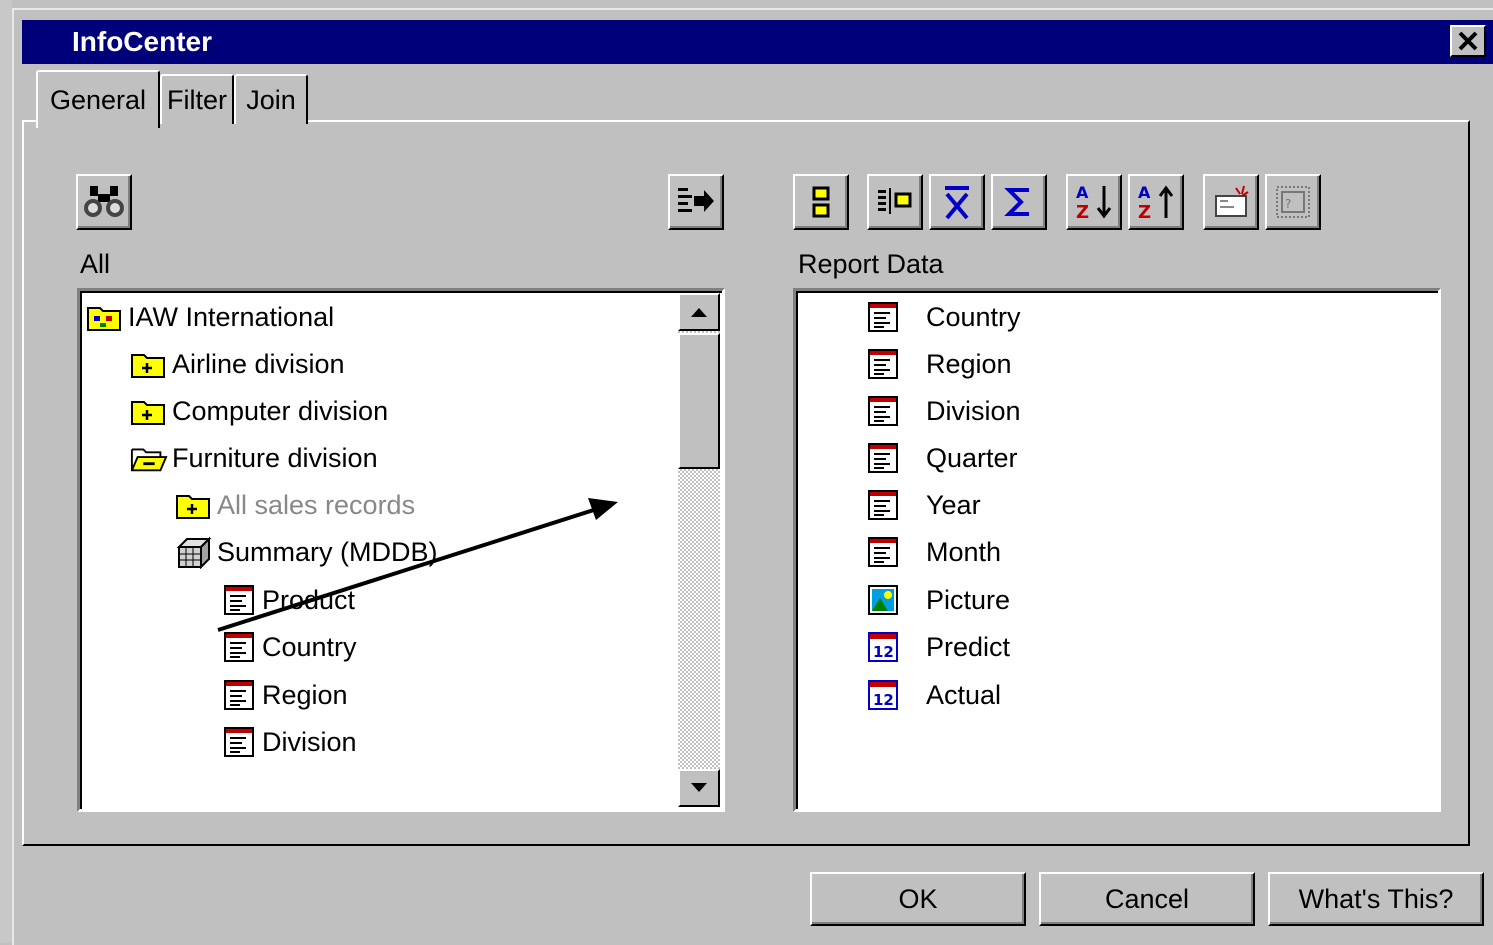 The width and height of the screenshot is (1493, 945). Describe the element at coordinates (757, 42) in the screenshot. I see `title-bar: InfoCenter` at that location.